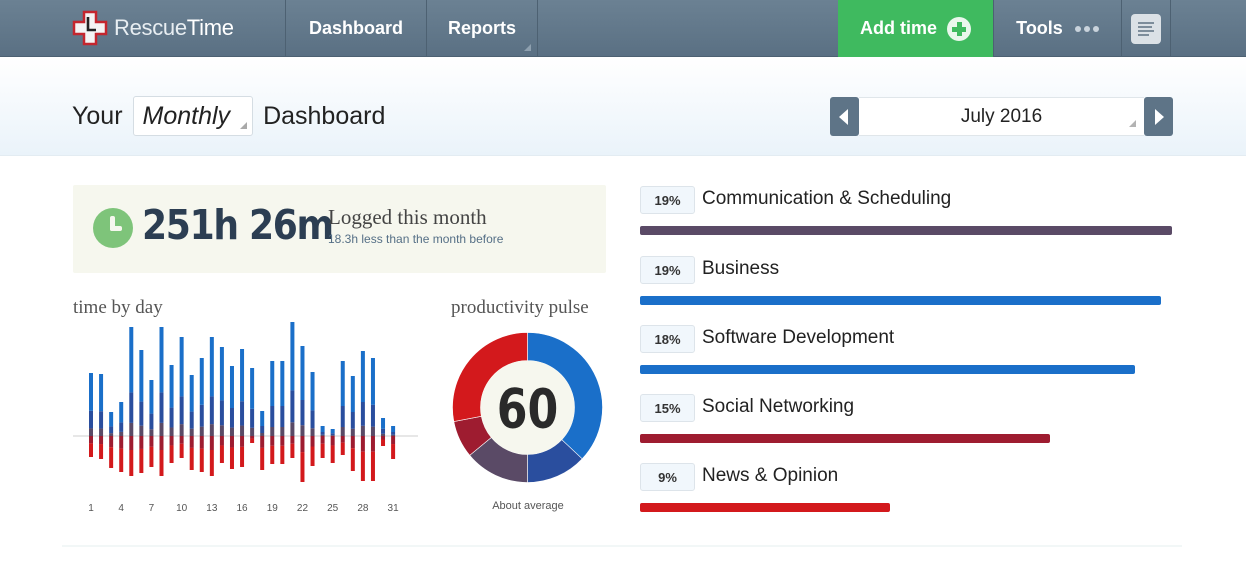 This screenshot has height=565, width=1246. What do you see at coordinates (826, 199) in the screenshot?
I see `category-name: Communication & Scheduling` at bounding box center [826, 199].